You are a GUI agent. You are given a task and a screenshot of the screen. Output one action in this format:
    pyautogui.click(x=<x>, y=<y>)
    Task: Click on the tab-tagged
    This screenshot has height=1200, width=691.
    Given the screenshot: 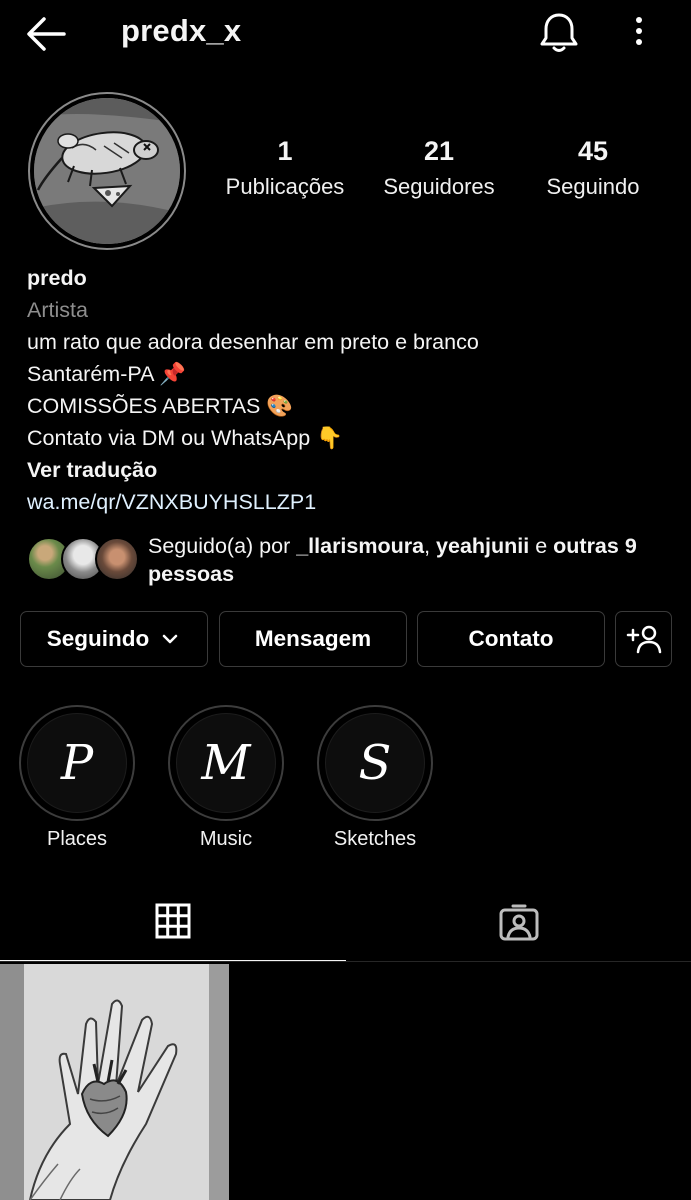 What is the action you would take?
    pyautogui.click(x=518, y=921)
    